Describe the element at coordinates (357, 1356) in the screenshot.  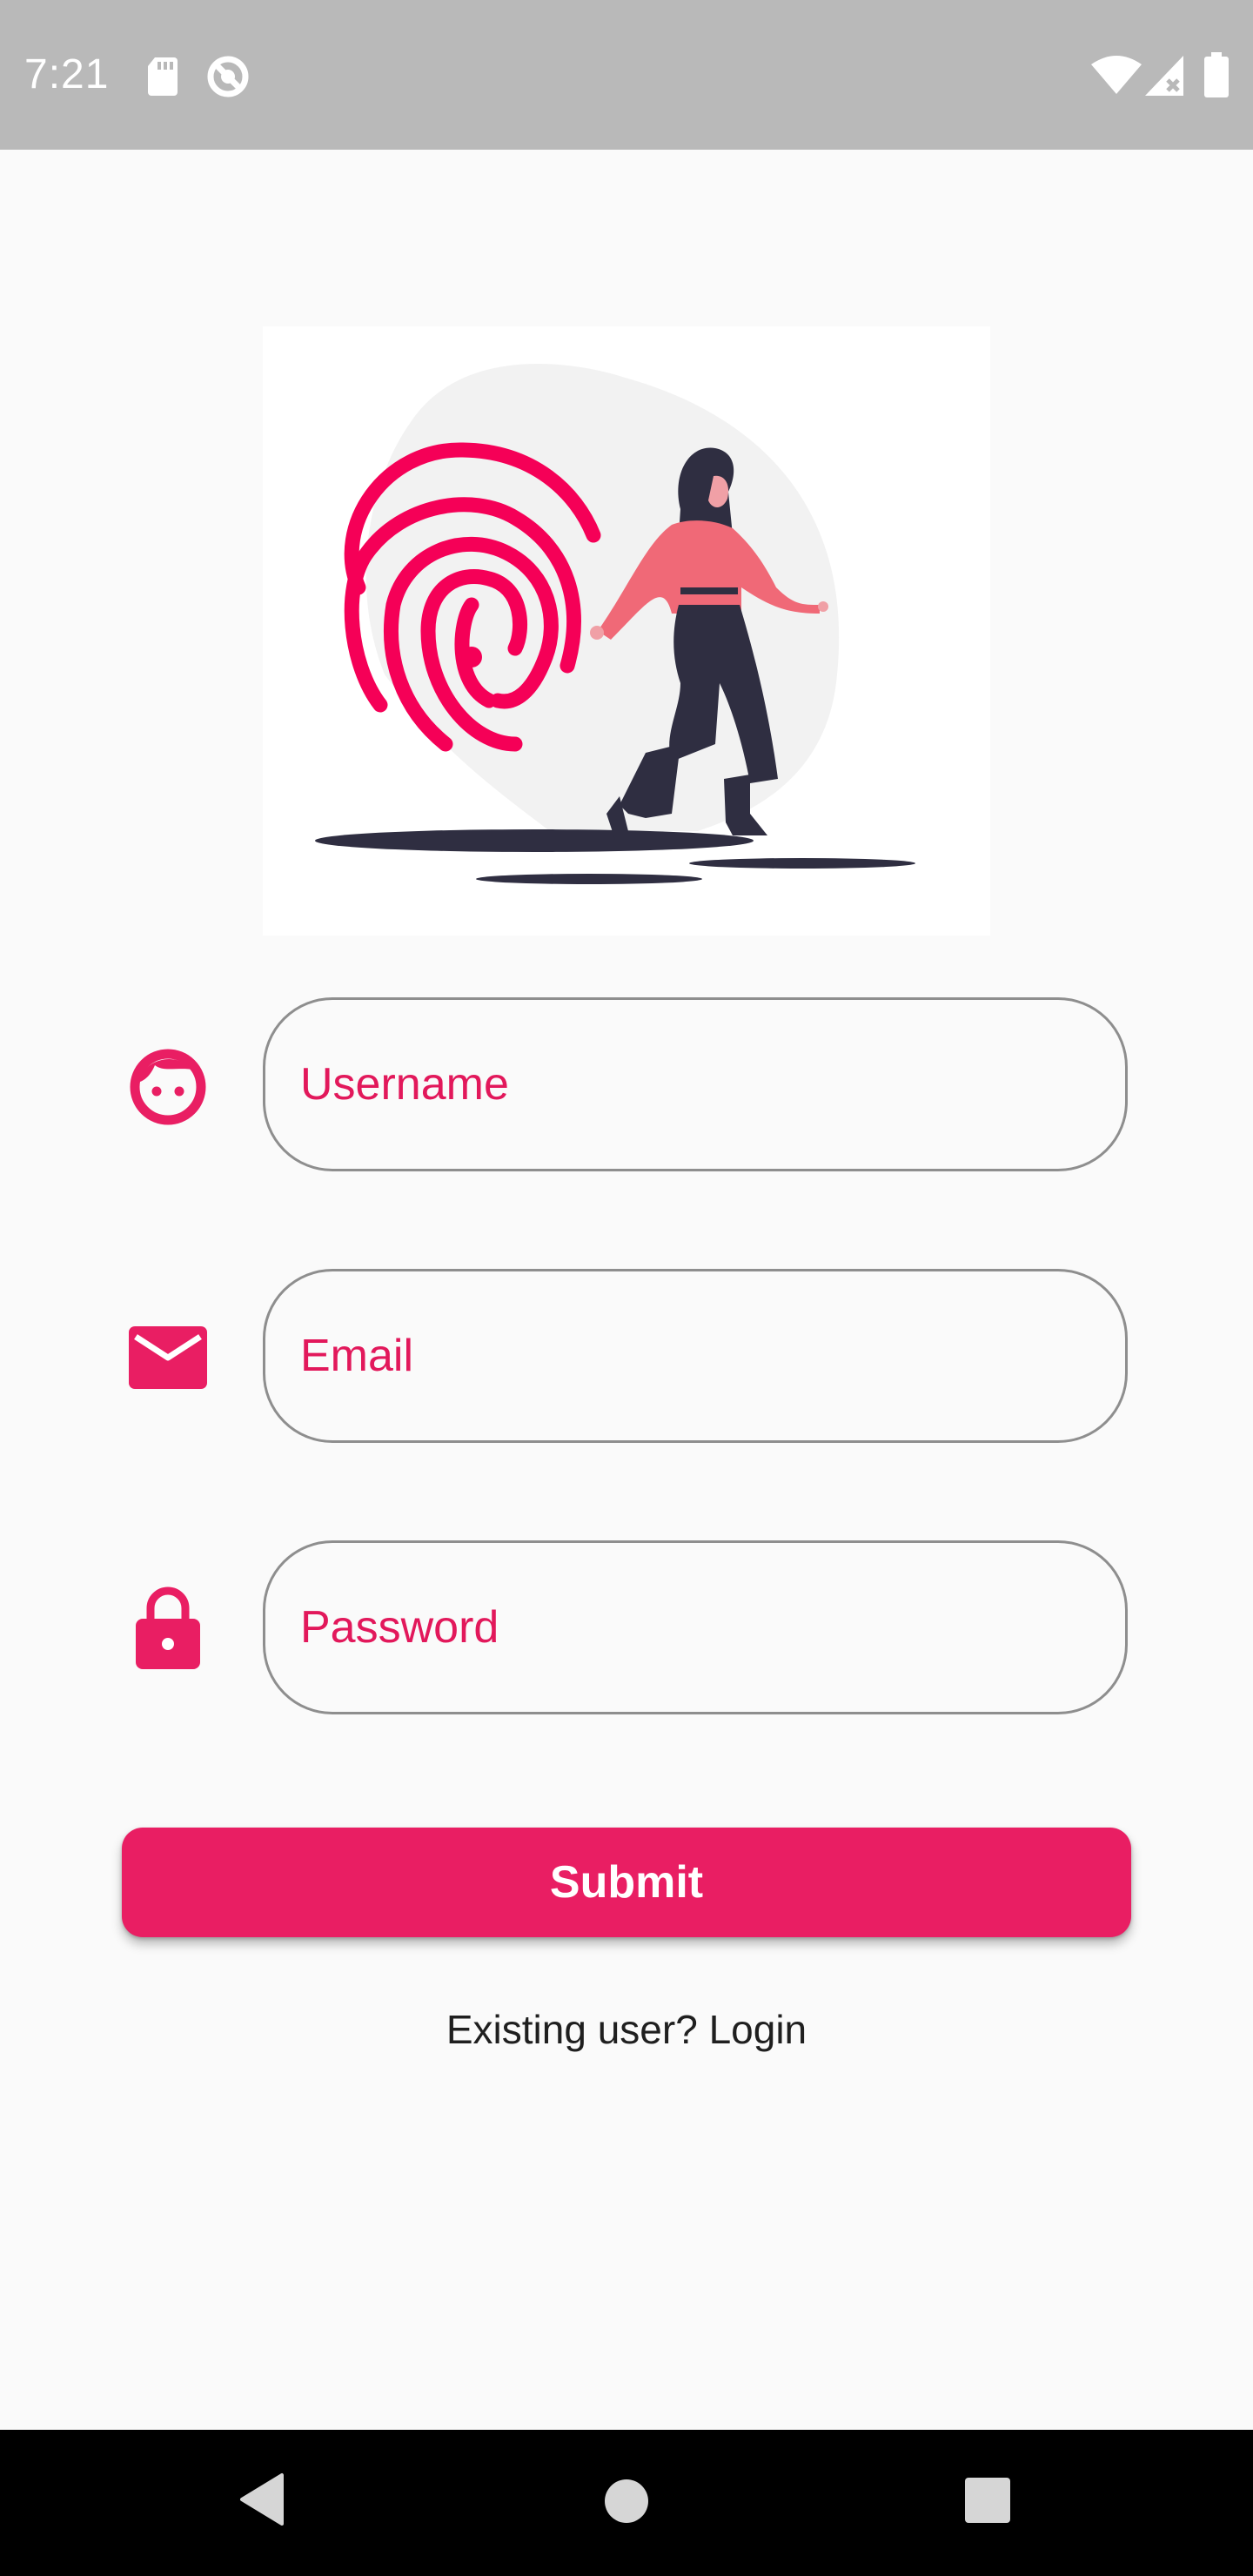
I see `email-placeholder: Email` at that location.